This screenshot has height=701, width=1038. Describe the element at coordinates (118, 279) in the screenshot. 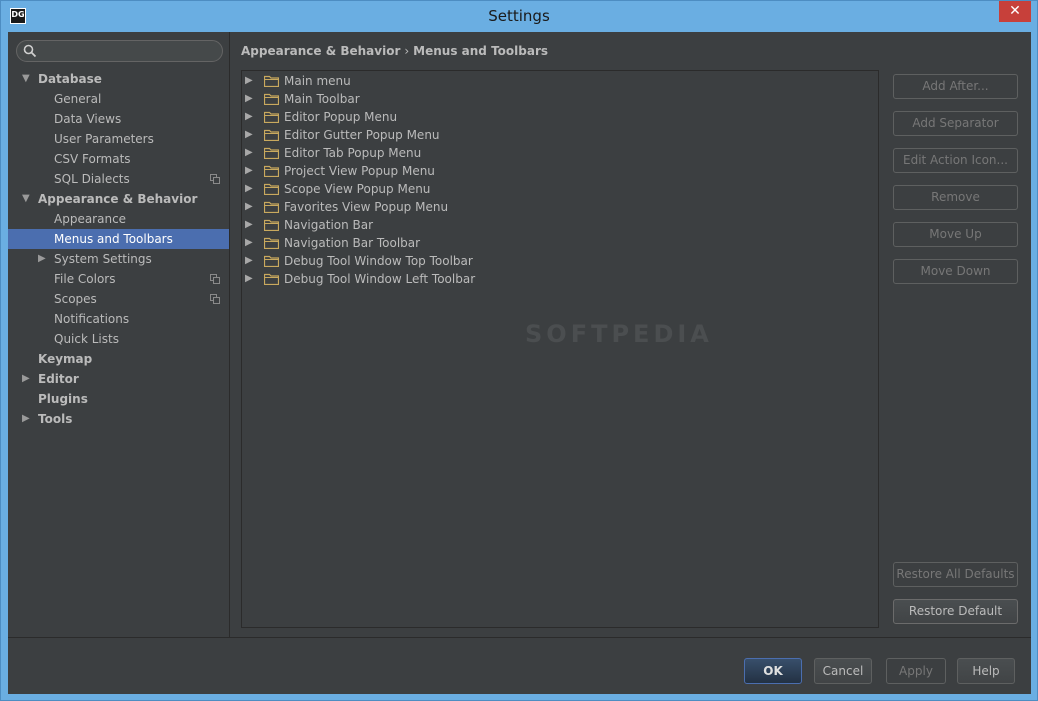

I see `sidebar-item: File Colors` at that location.